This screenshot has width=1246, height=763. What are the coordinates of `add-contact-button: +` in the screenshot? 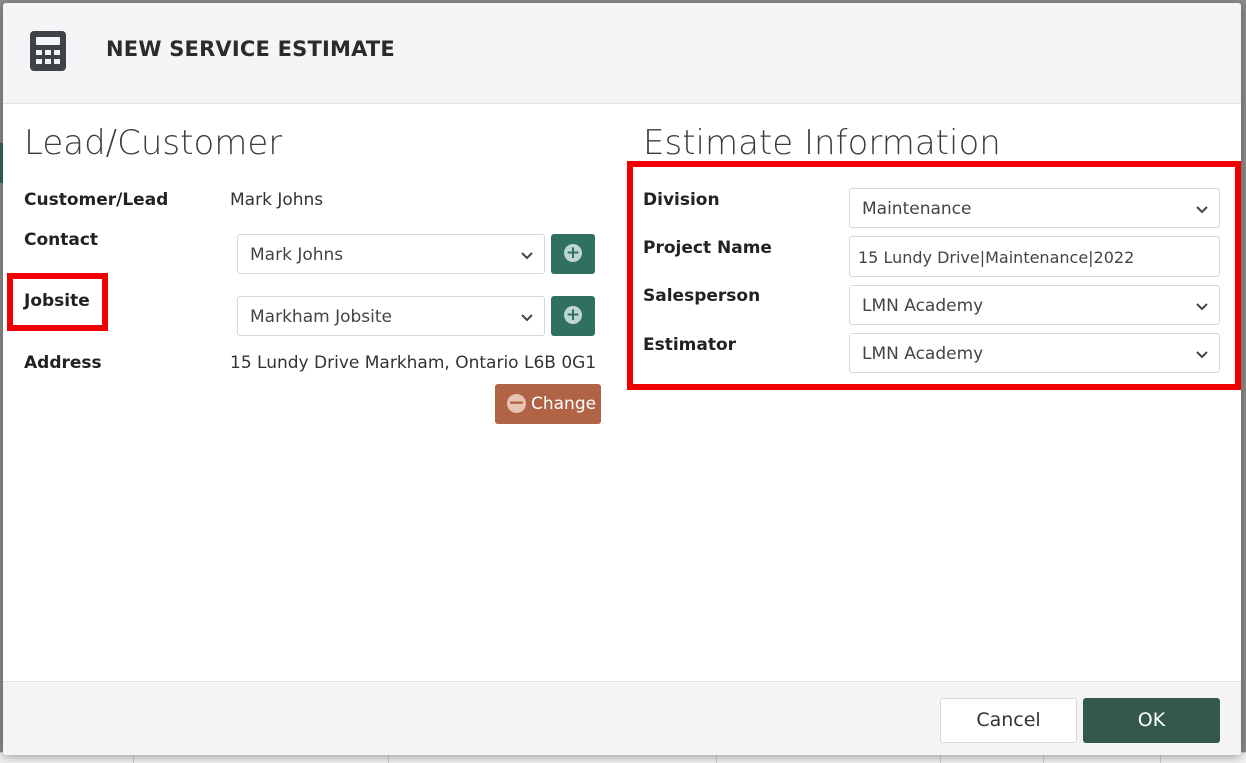 It's located at (573, 254).